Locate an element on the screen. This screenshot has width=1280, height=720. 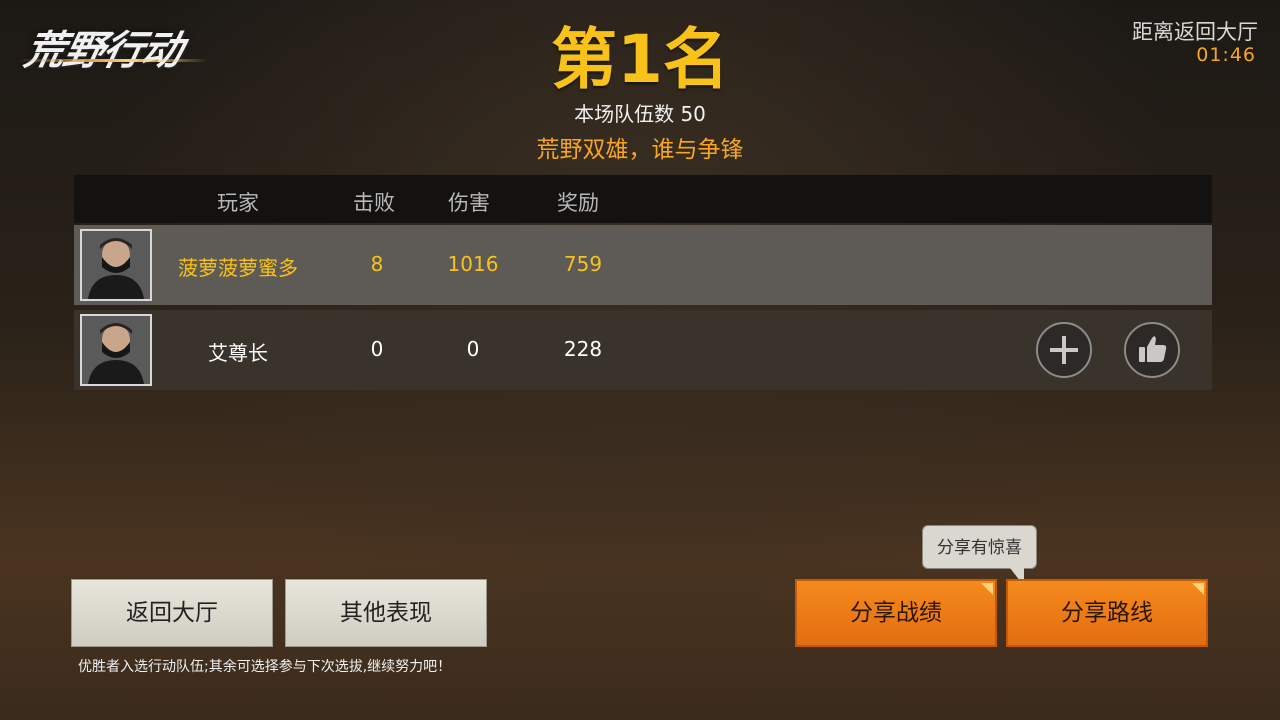
result-slogan: 荒野双雄，谁与争锋 is located at coordinates (640, 150).